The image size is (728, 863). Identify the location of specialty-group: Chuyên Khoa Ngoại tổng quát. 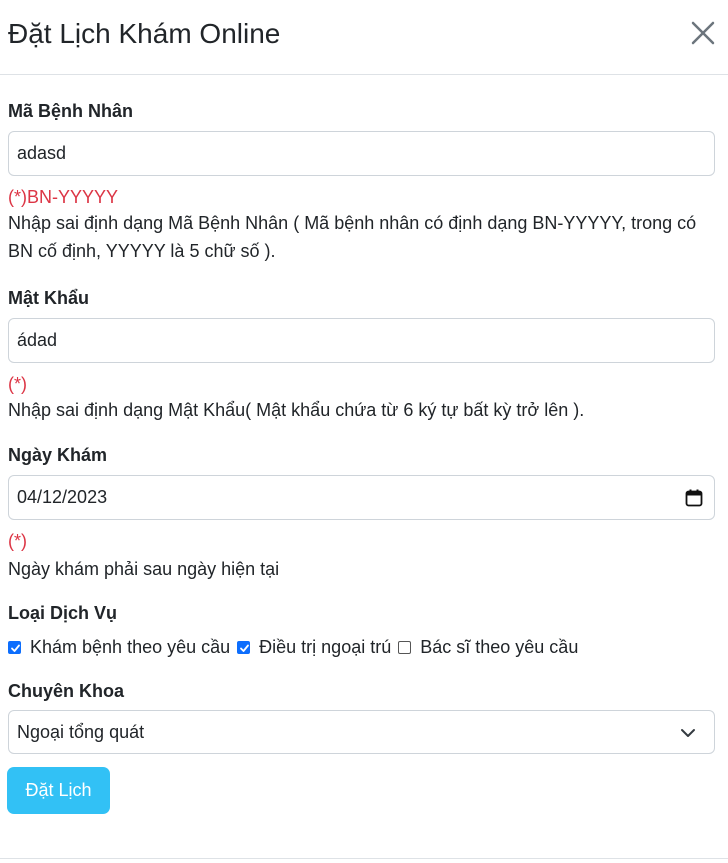
(361, 716).